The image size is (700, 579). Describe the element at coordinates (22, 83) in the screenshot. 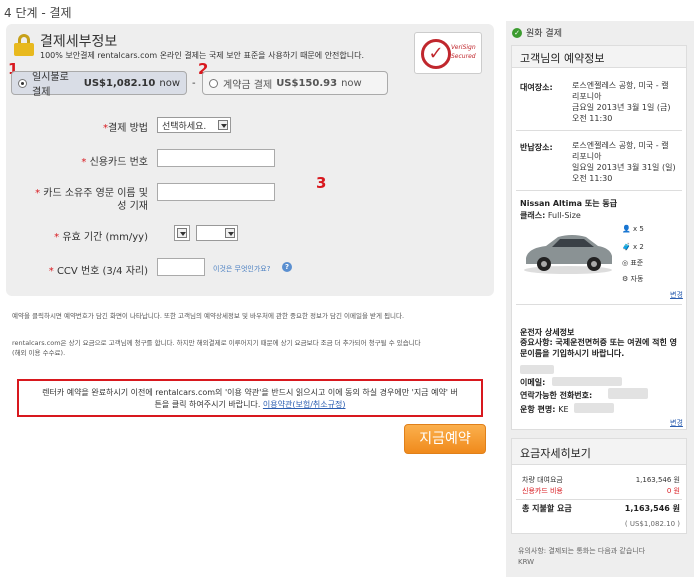

I see `radio-full` at that location.